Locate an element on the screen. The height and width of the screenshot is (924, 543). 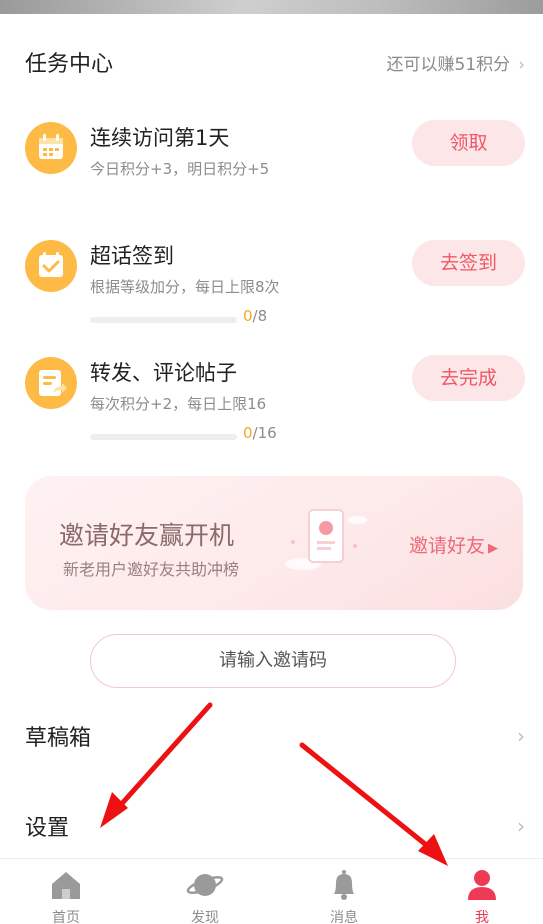
task-item-daily-visit: 连续访问第1天 今日积分+3，明日积分+5 领取 is located at coordinates (275, 166).